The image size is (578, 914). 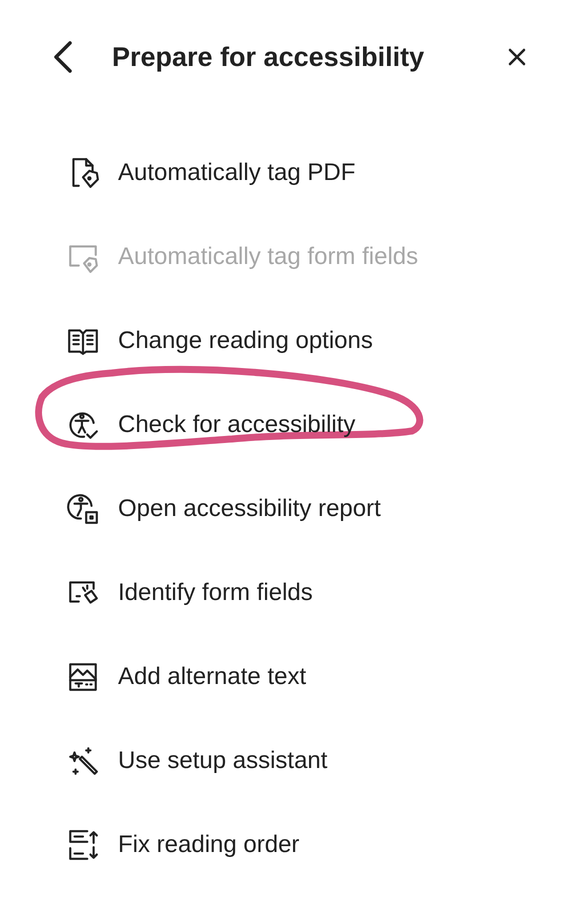 What do you see at coordinates (219, 341) in the screenshot?
I see `menu-item: Change reading options` at bounding box center [219, 341].